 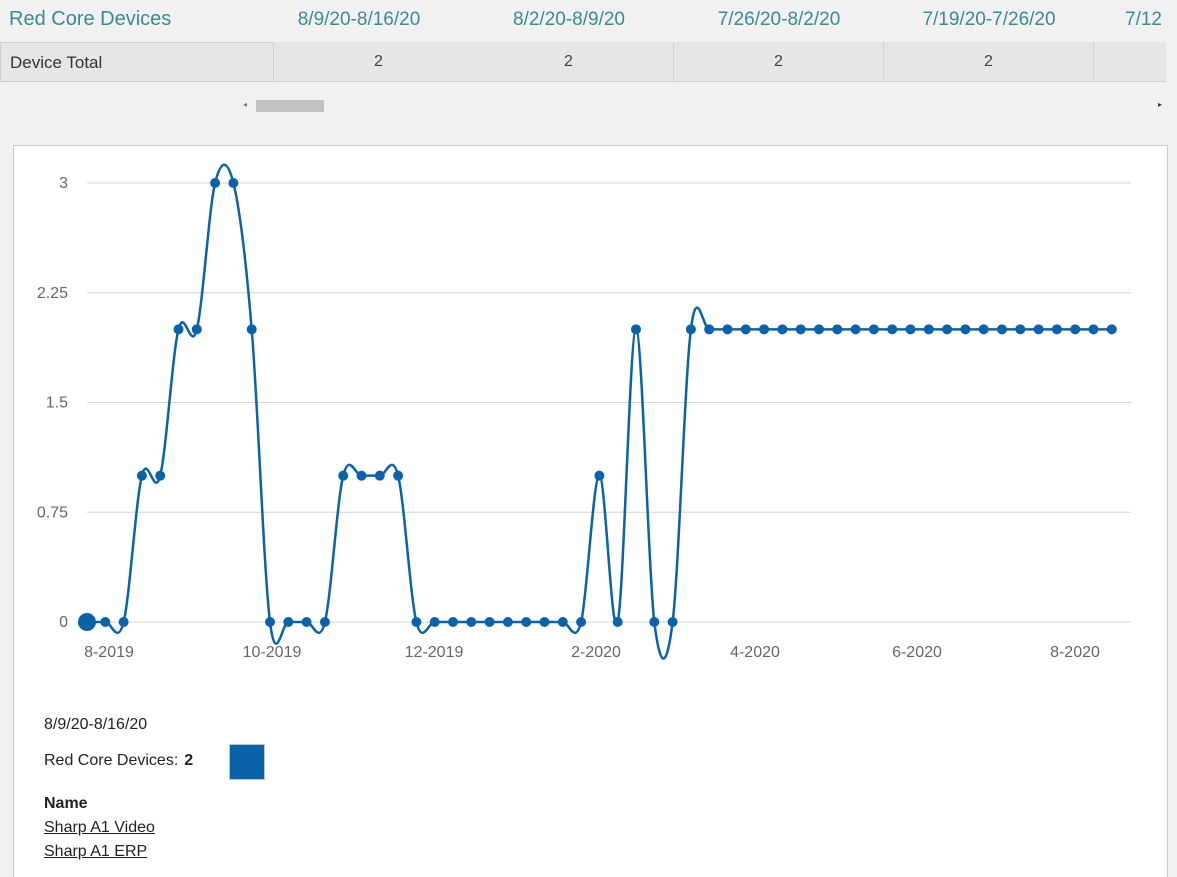 I want to click on series-color-swatch, so click(x=247, y=762).